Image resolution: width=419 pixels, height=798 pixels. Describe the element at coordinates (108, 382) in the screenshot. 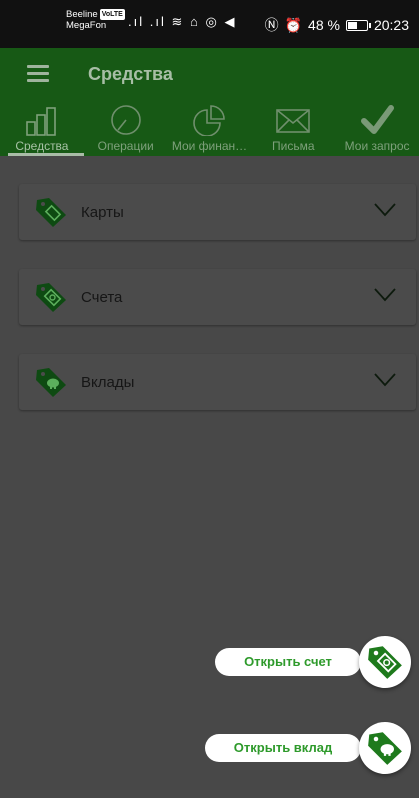

I see `section-label: Вклады` at that location.